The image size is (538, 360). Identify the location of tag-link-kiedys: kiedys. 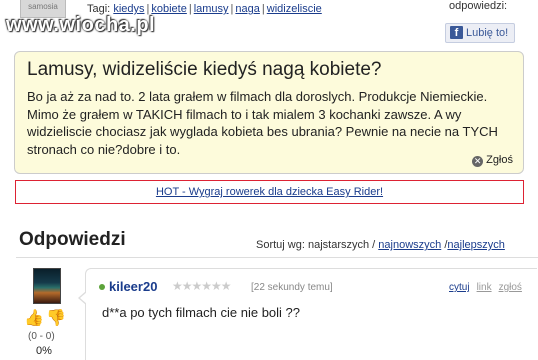
(128, 9).